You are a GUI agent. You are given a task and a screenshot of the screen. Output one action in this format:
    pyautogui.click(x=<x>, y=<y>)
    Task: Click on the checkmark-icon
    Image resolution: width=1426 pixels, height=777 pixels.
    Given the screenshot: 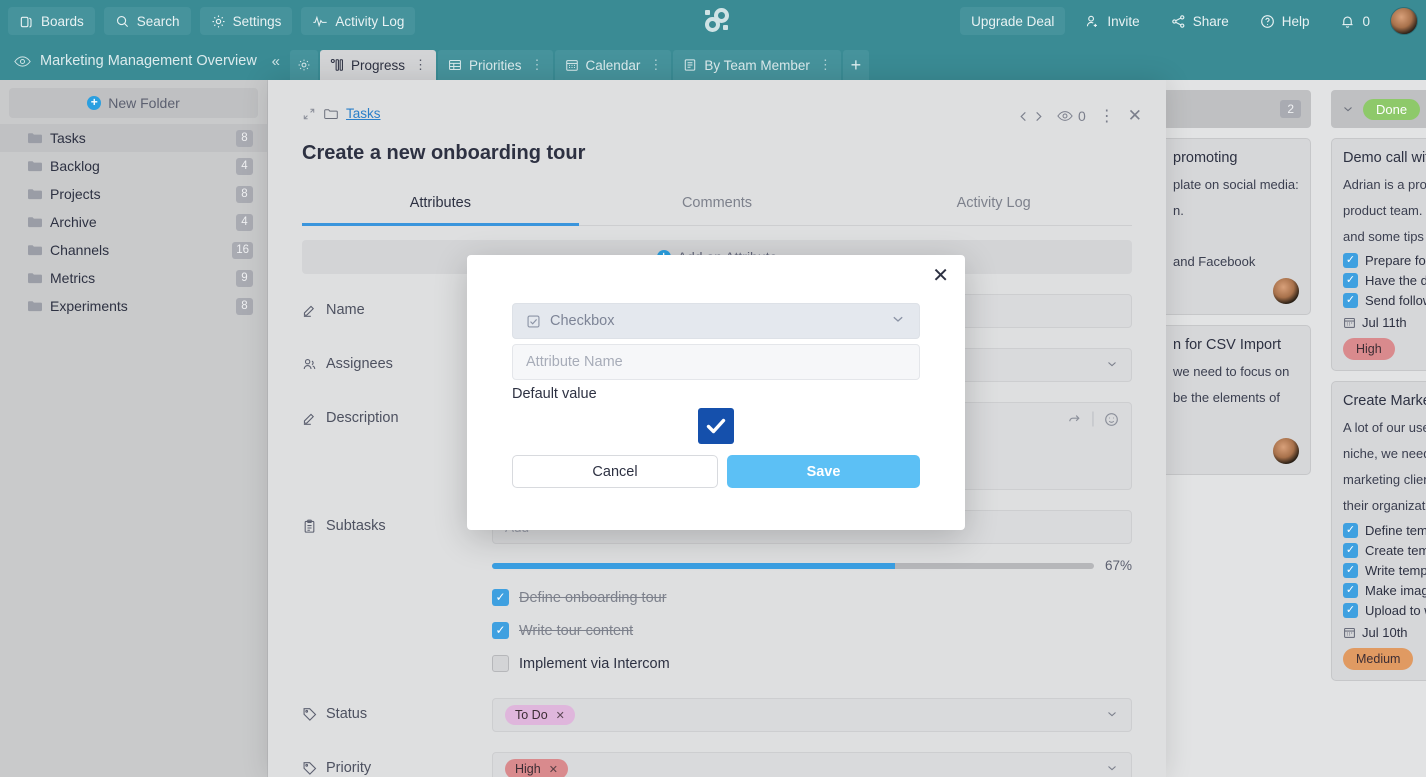 What is the action you would take?
    pyautogui.click(x=716, y=426)
    